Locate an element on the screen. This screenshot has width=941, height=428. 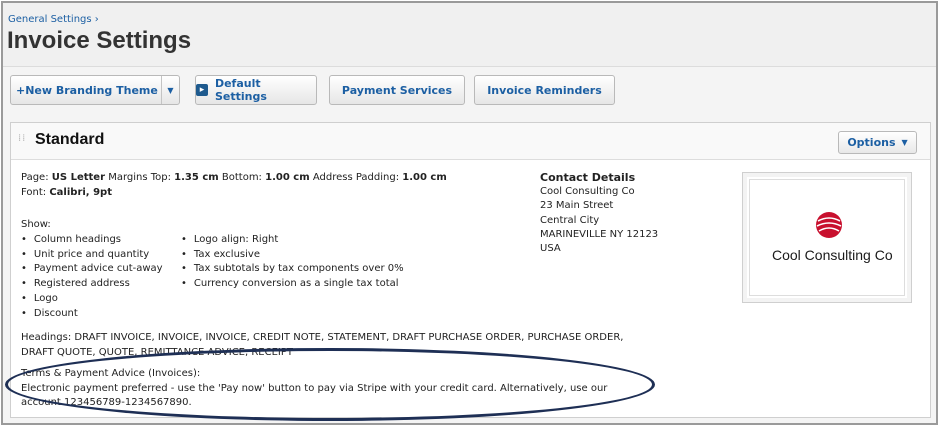
terms-label: Terms & Payment Advice (Invoices): is located at coordinates (111, 373).